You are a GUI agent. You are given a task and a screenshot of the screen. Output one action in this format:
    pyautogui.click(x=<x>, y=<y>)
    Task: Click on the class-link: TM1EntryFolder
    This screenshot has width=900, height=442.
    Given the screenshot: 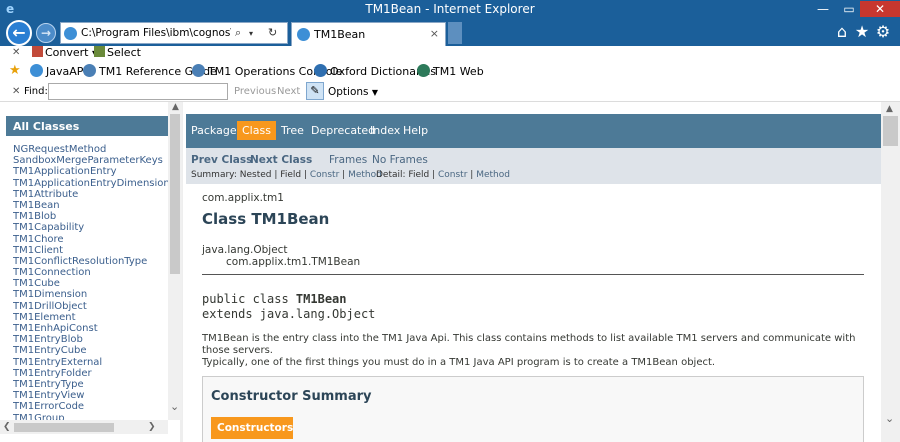 What is the action you would take?
    pyautogui.click(x=90, y=373)
    